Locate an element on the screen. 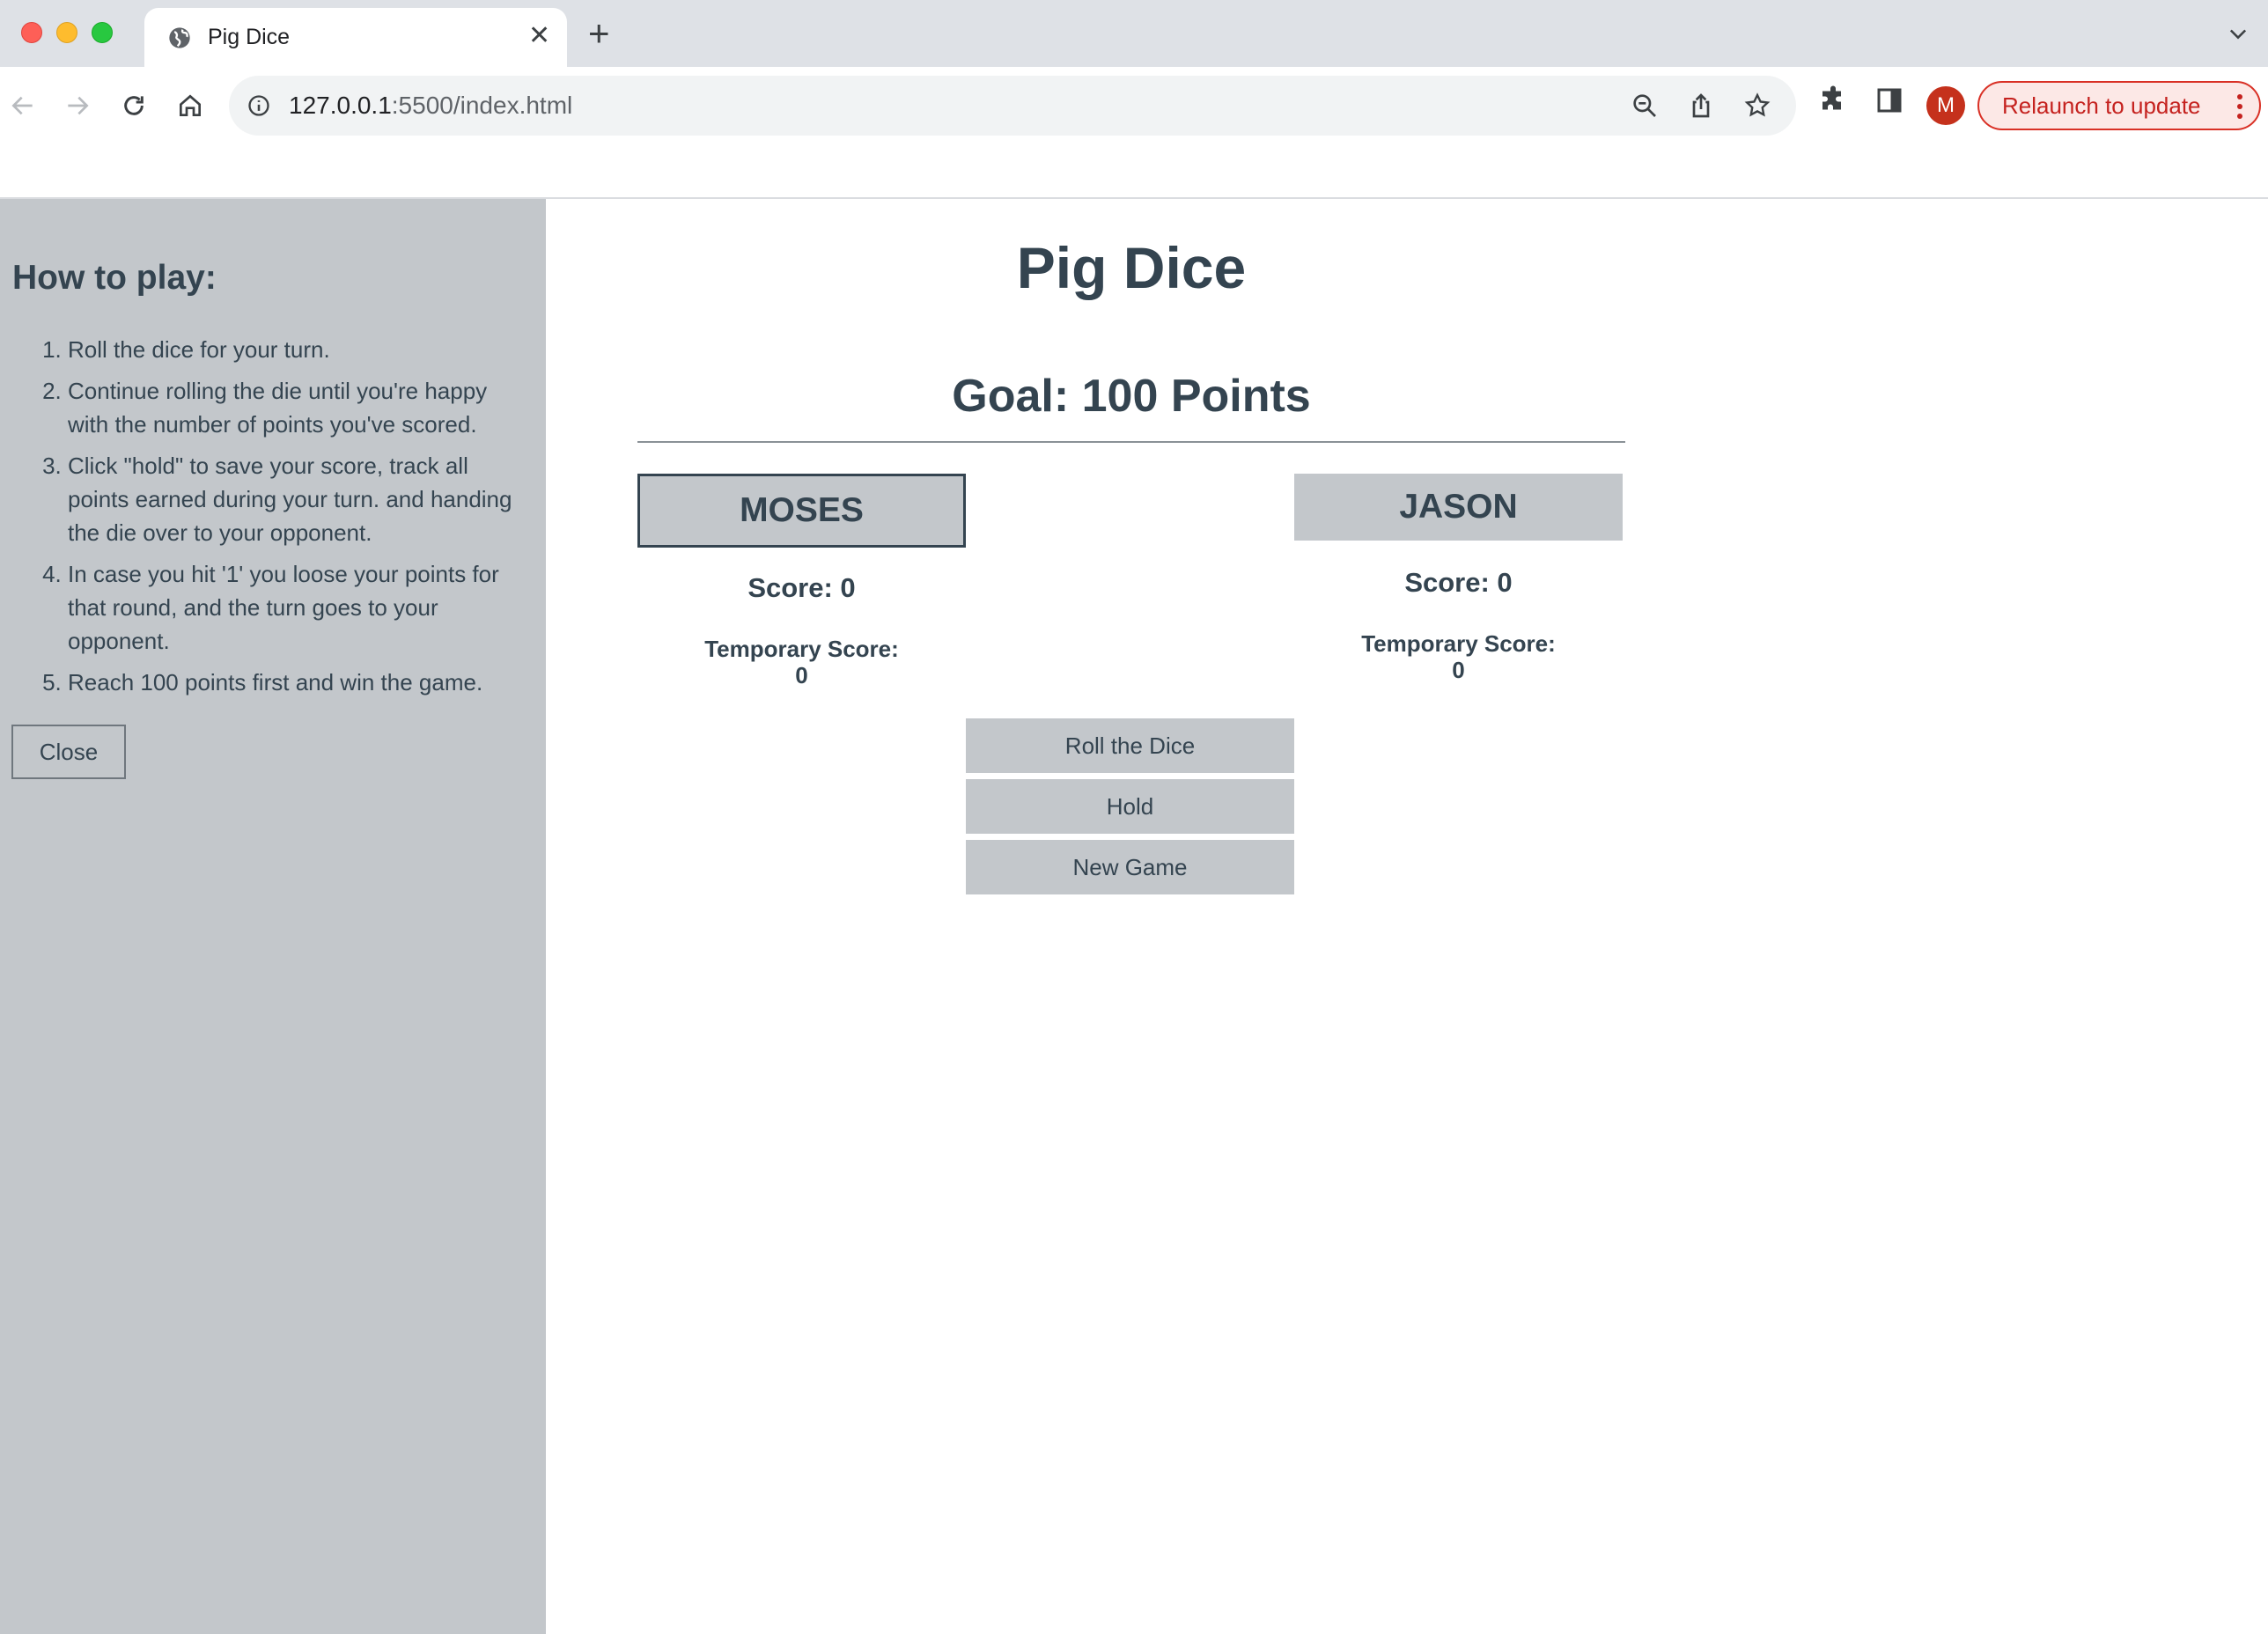 The image size is (2268, 1634). more-vert-icon is located at coordinates (2239, 107).